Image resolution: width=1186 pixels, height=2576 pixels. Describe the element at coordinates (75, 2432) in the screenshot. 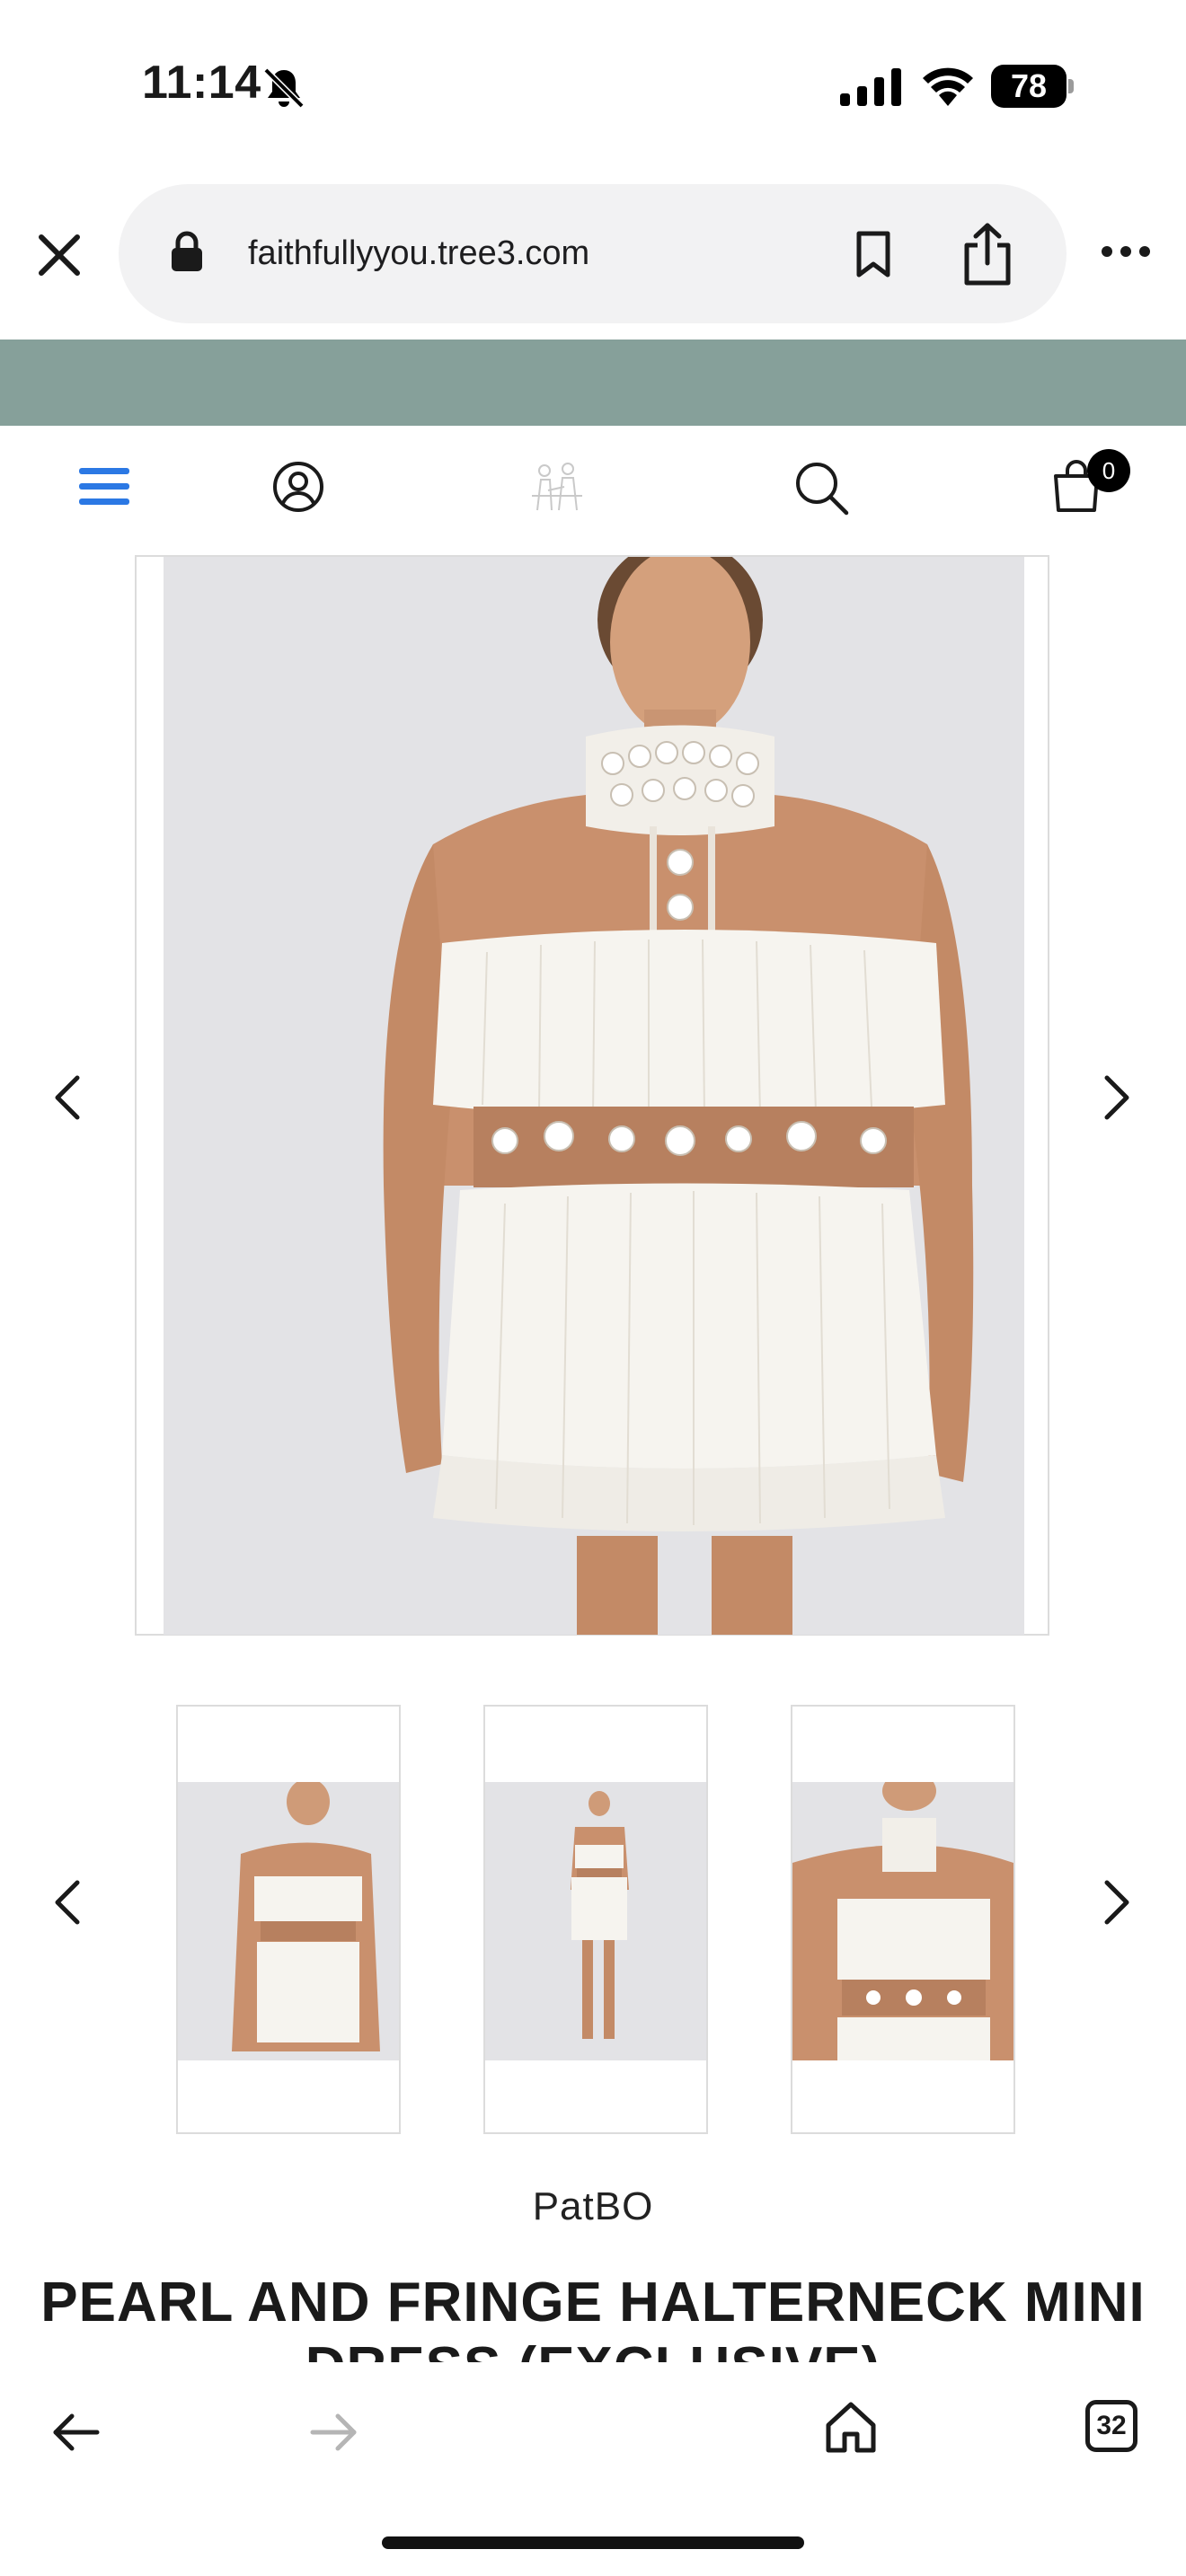

I see `back-arrow-icon` at that location.